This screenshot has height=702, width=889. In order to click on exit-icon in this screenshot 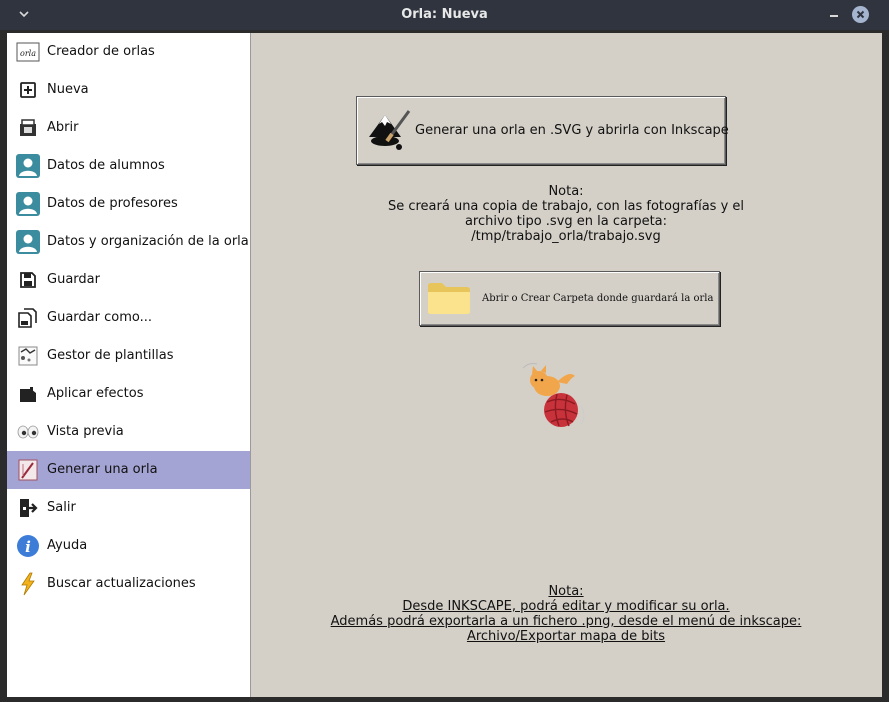, I will do `click(29, 508)`.